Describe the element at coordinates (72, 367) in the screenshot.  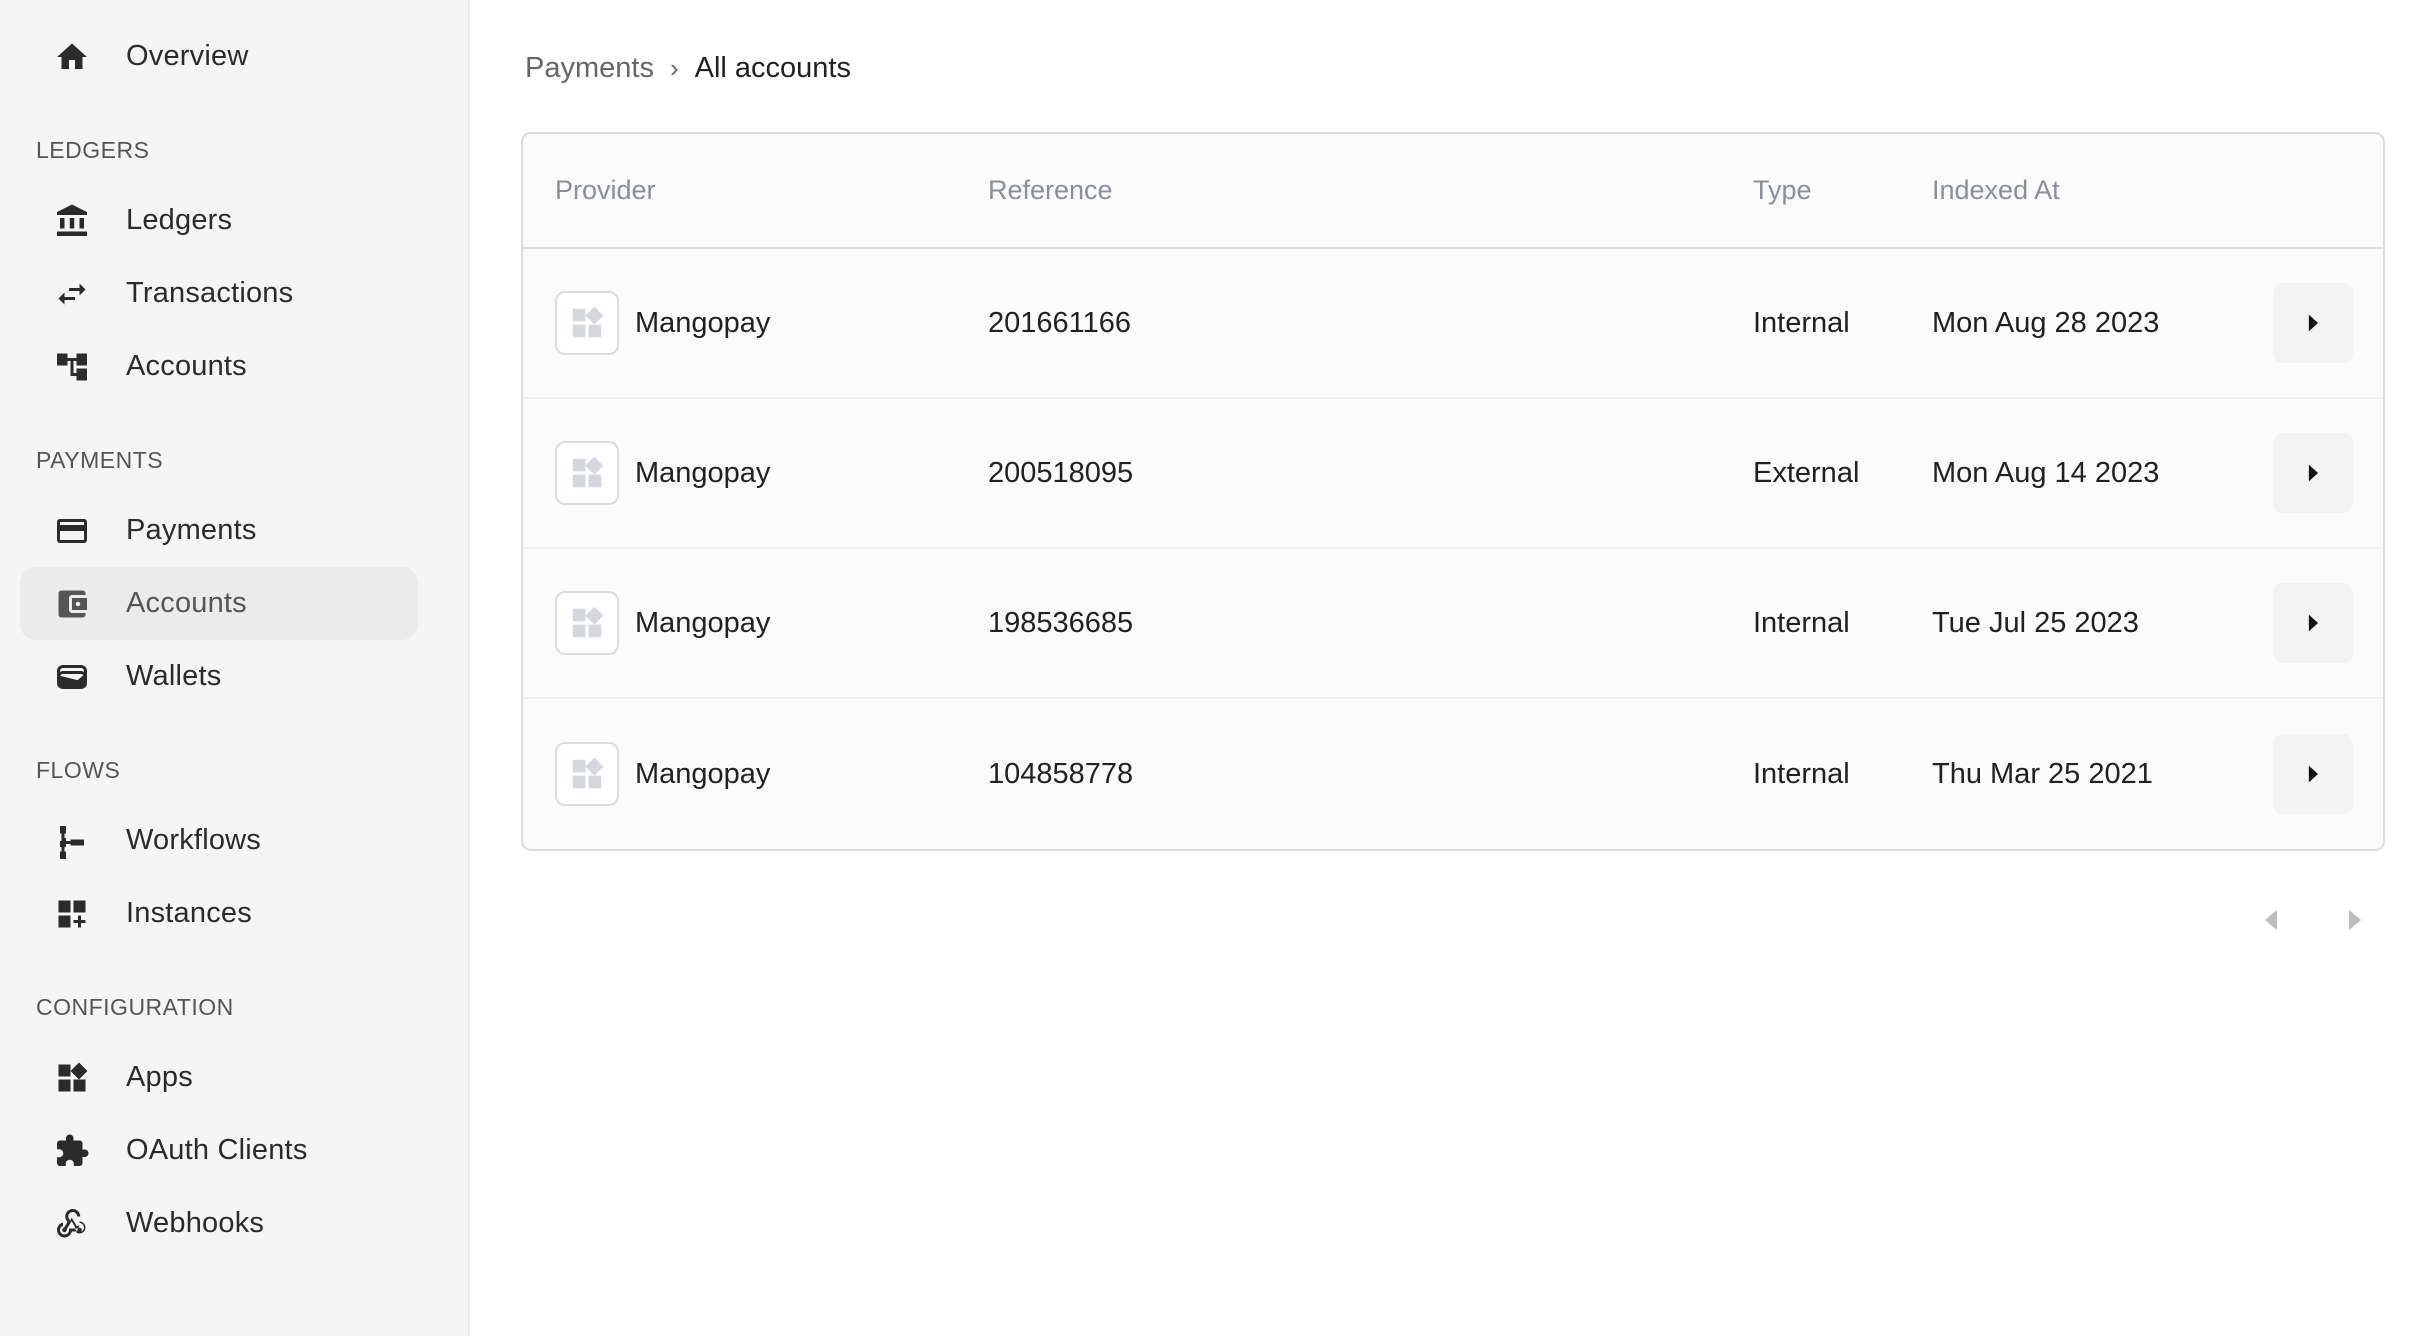
I see `account-tree-icon` at that location.